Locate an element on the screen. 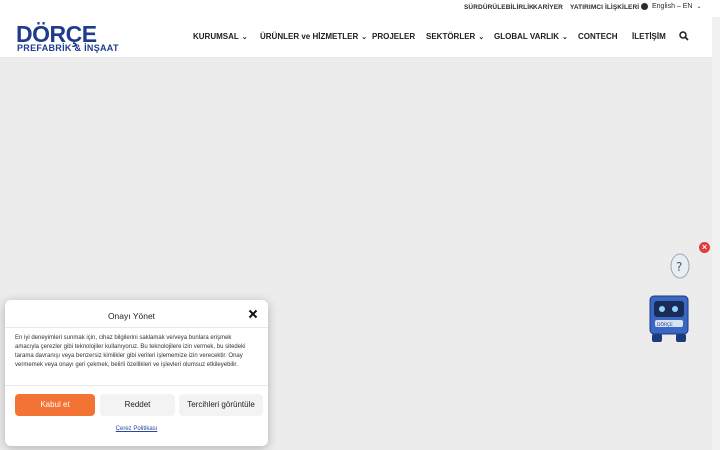  nav-item-global-presence: GLOBAL VARLIK ⌄ is located at coordinates (531, 36).